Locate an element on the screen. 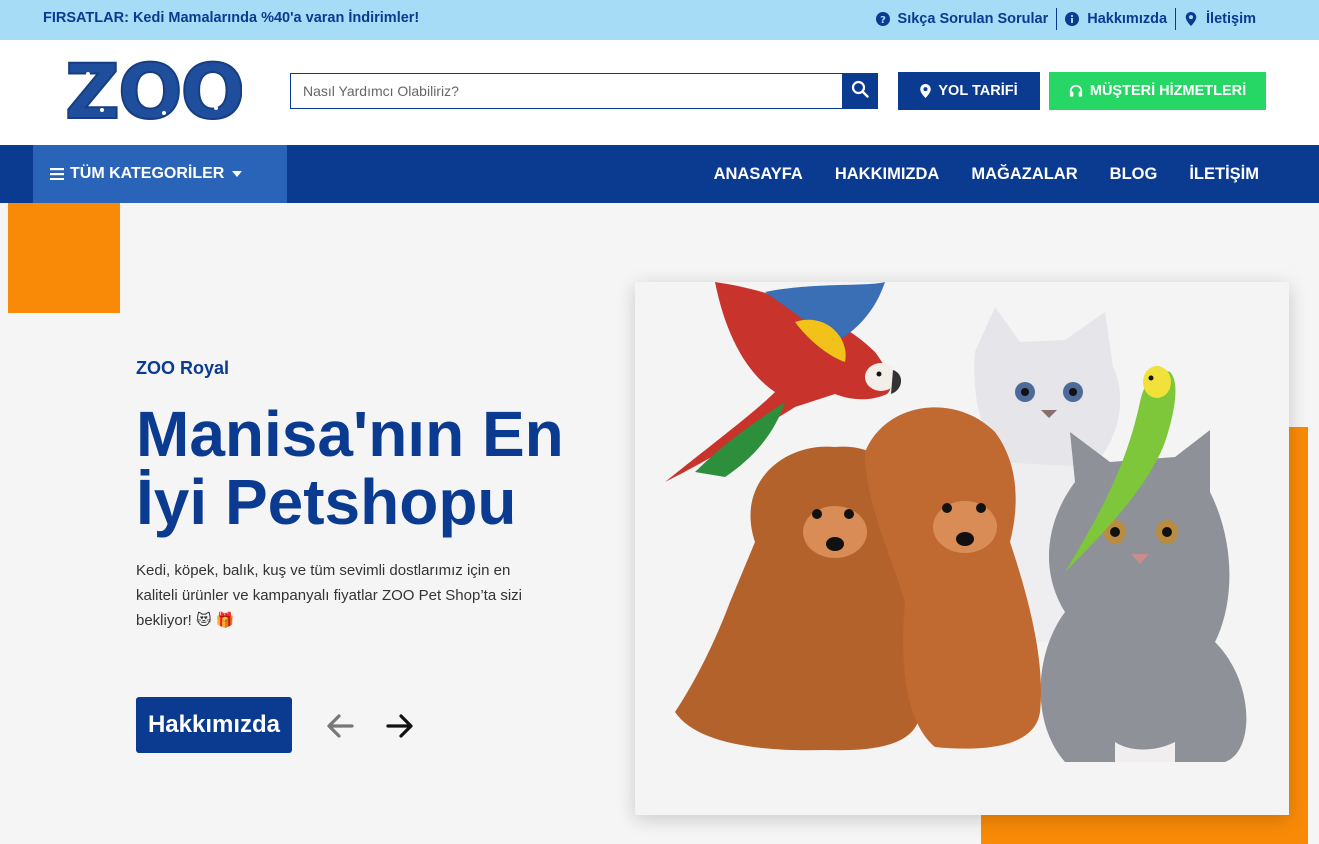  all-categories-button: TÜM KATEGORİLER is located at coordinates (160, 174).